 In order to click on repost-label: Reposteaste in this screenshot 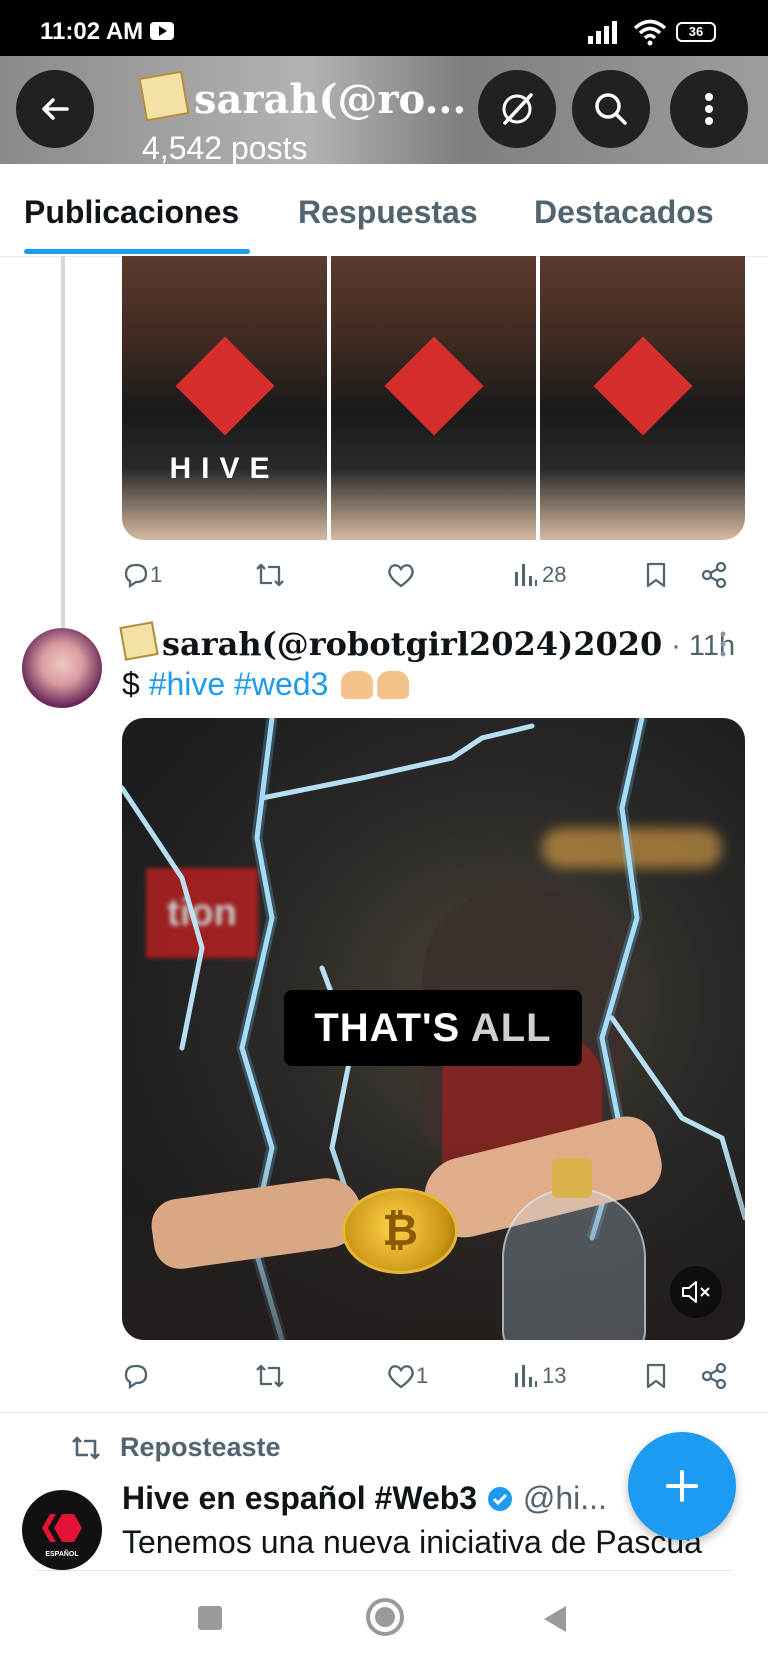, I will do `click(200, 1447)`.